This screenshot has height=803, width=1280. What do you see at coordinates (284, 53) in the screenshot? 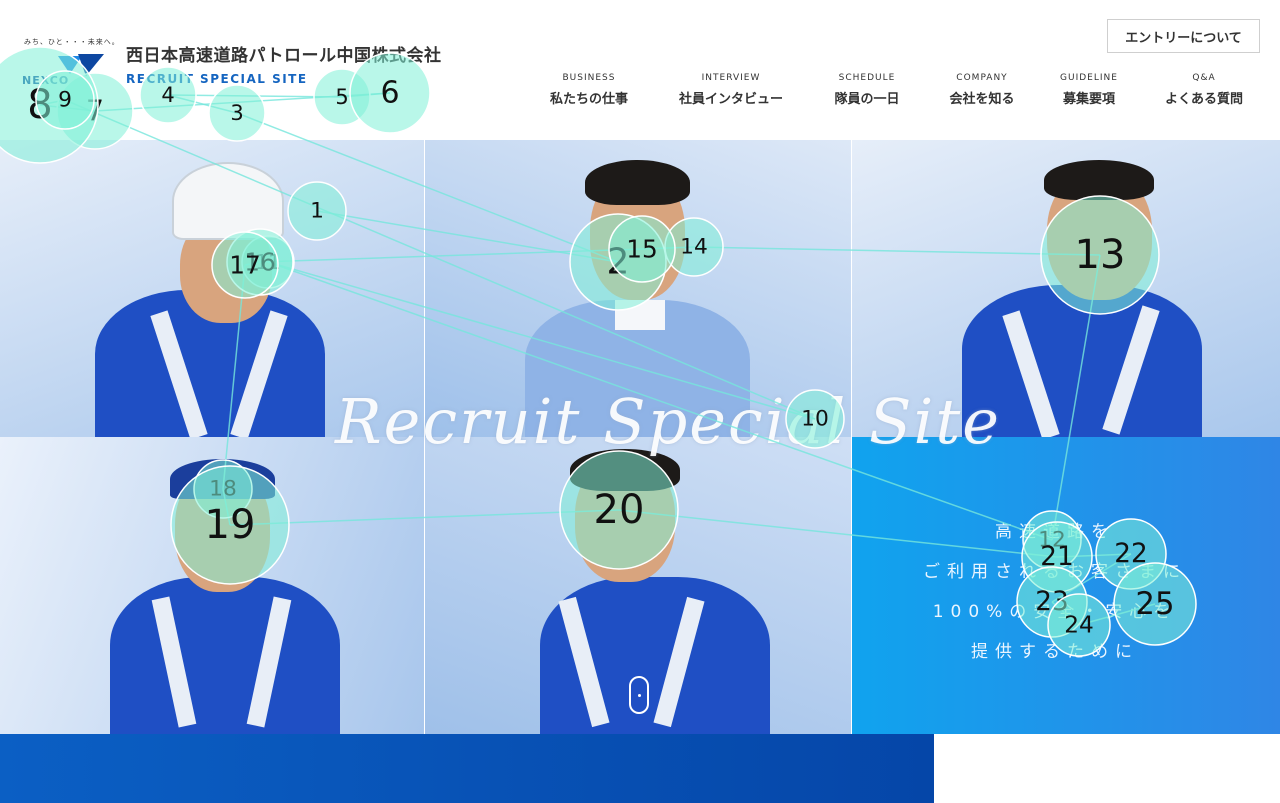
I see `company-name: 西日本高速道路パトロール中国株式会社` at bounding box center [284, 53].